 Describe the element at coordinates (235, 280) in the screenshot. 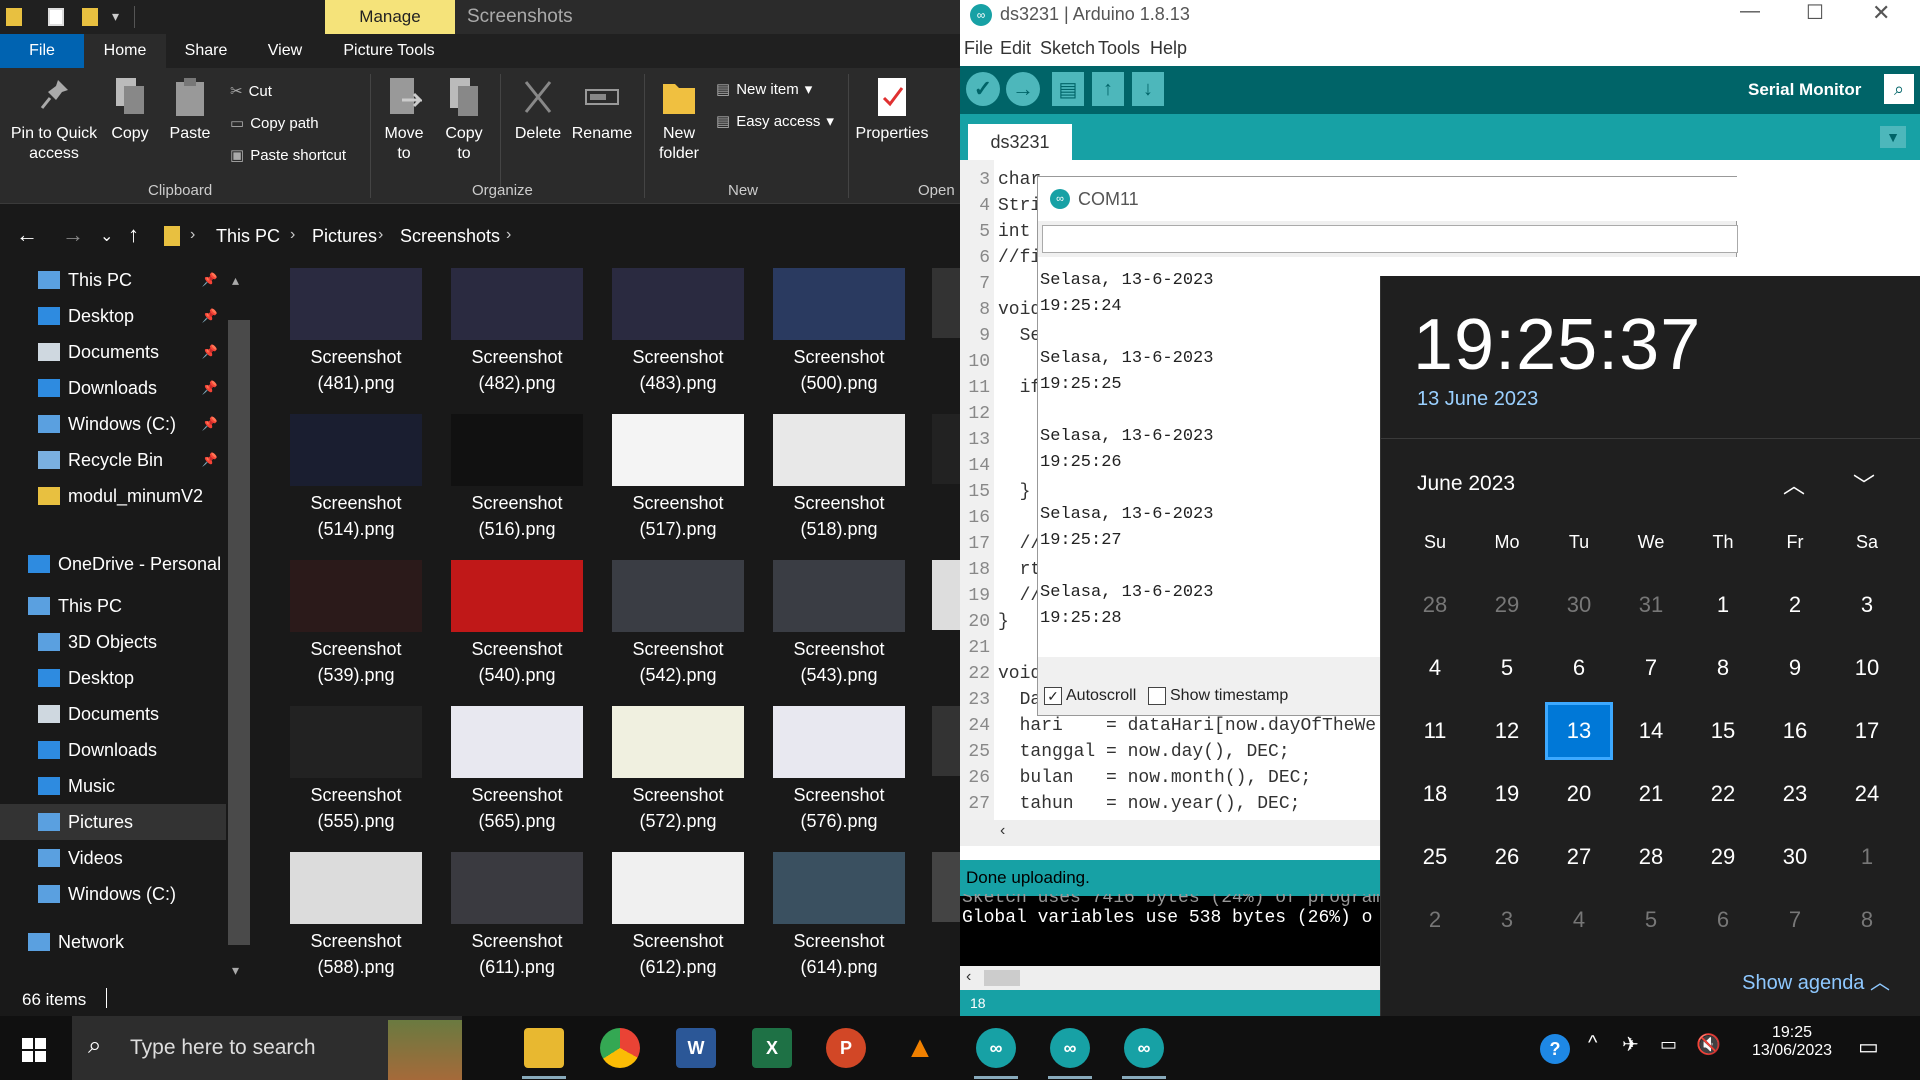

I see `scroll-up-icon: ▴` at that location.